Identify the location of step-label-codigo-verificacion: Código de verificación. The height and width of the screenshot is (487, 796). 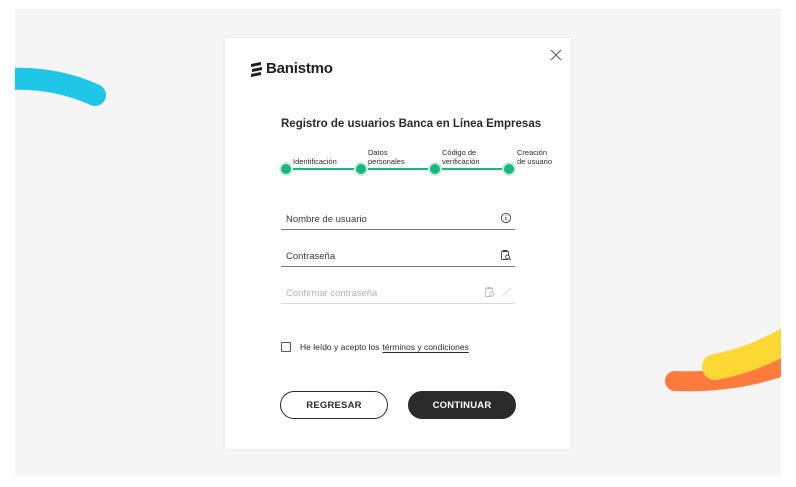
(461, 157).